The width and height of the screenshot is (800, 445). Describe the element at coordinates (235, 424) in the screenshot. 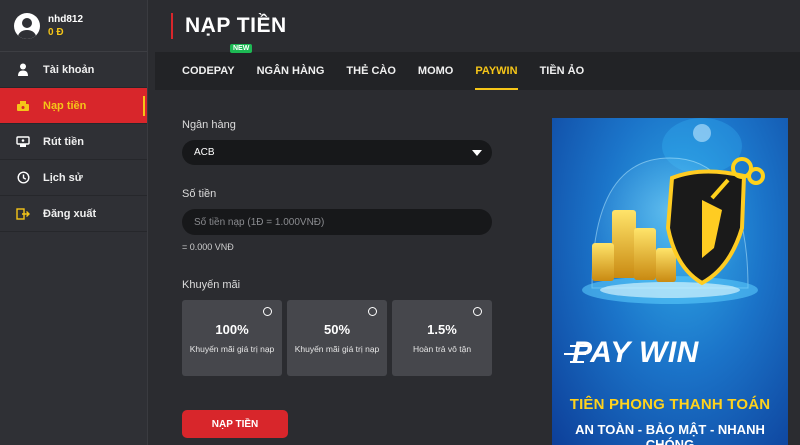

I see `deposit-submit-button: NẠP TIỀN` at that location.